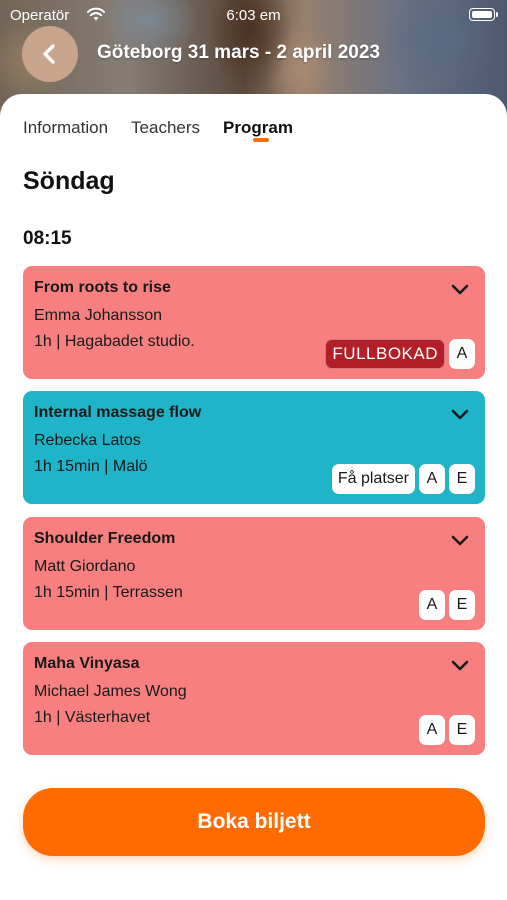 Image resolution: width=507 pixels, height=900 pixels. I want to click on book-ticket-button: Boka biljett, so click(254, 822).